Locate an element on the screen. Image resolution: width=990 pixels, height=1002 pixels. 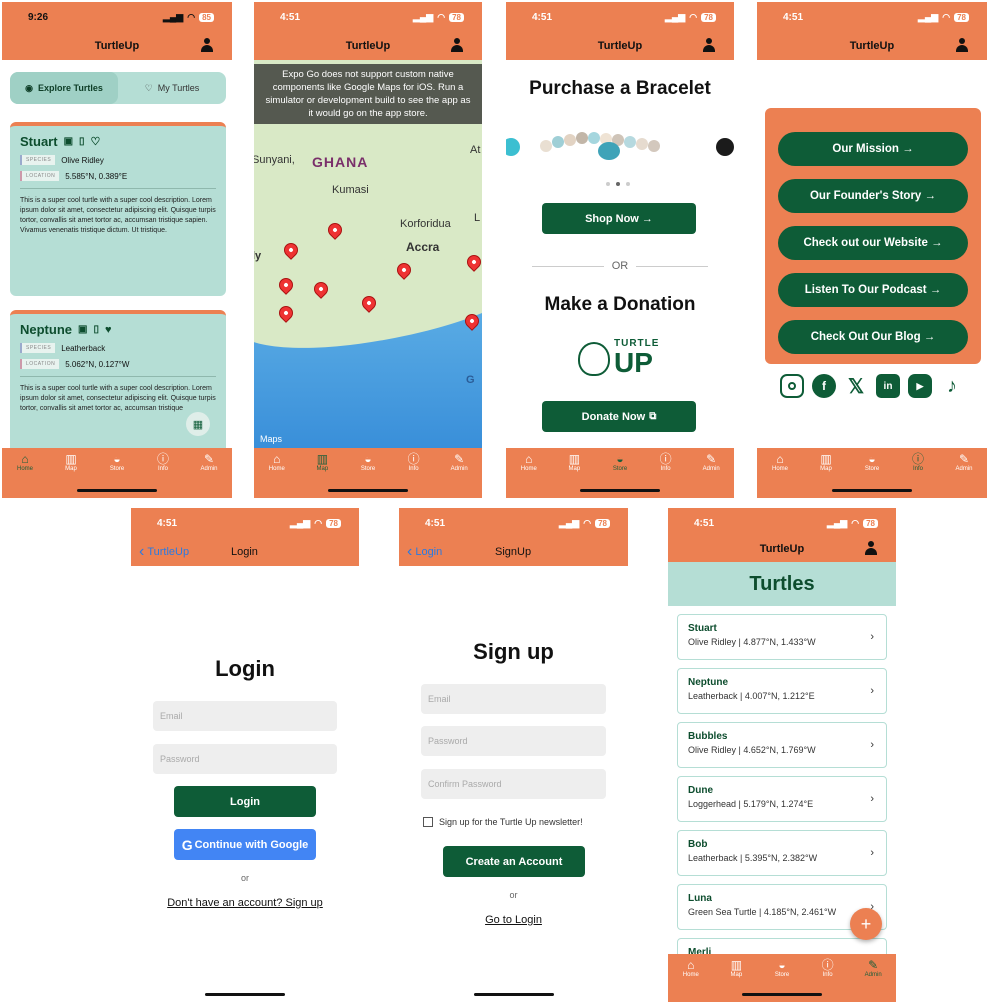
donate-now-button: Donate Now ⧉ is located at coordinates (619, 416).